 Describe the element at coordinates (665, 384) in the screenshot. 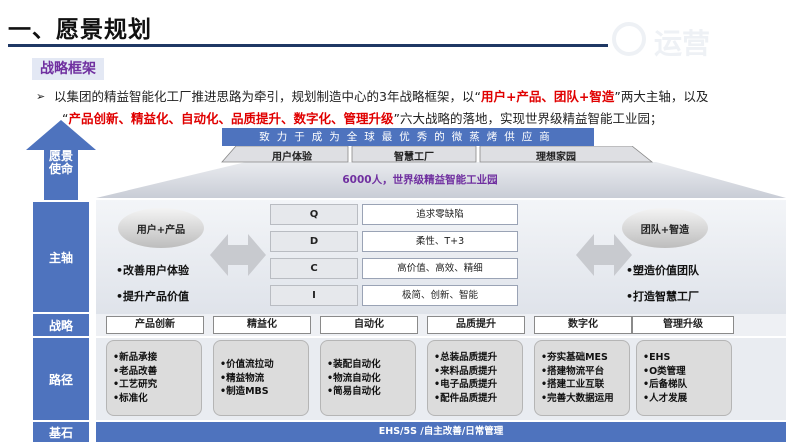

I see `path-item: •后备梯队` at that location.